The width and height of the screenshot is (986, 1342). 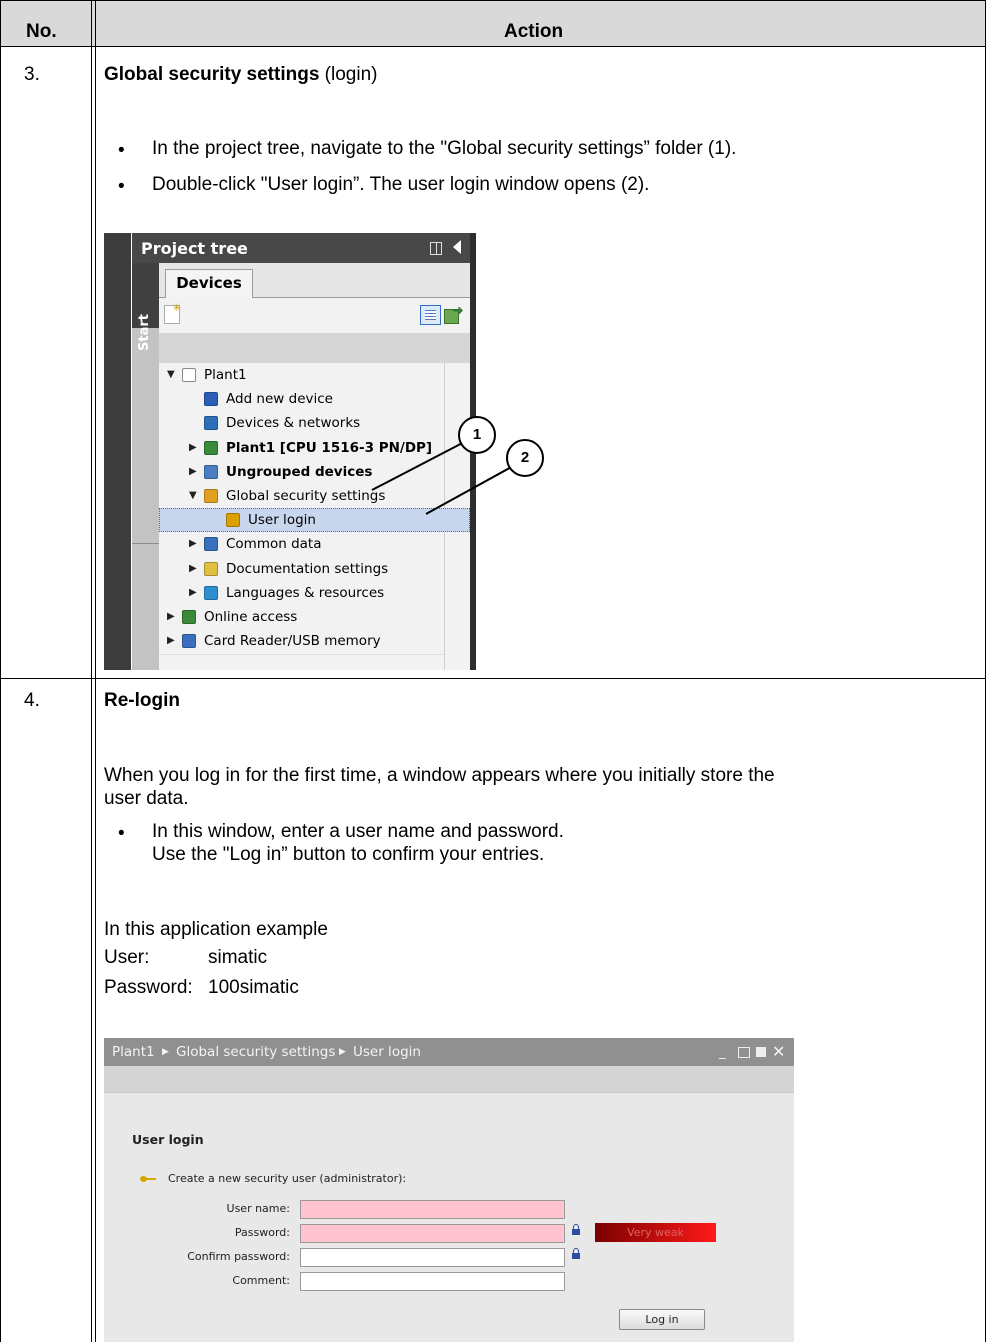 What do you see at coordinates (436, 248) in the screenshot?
I see `pin-icon` at bounding box center [436, 248].